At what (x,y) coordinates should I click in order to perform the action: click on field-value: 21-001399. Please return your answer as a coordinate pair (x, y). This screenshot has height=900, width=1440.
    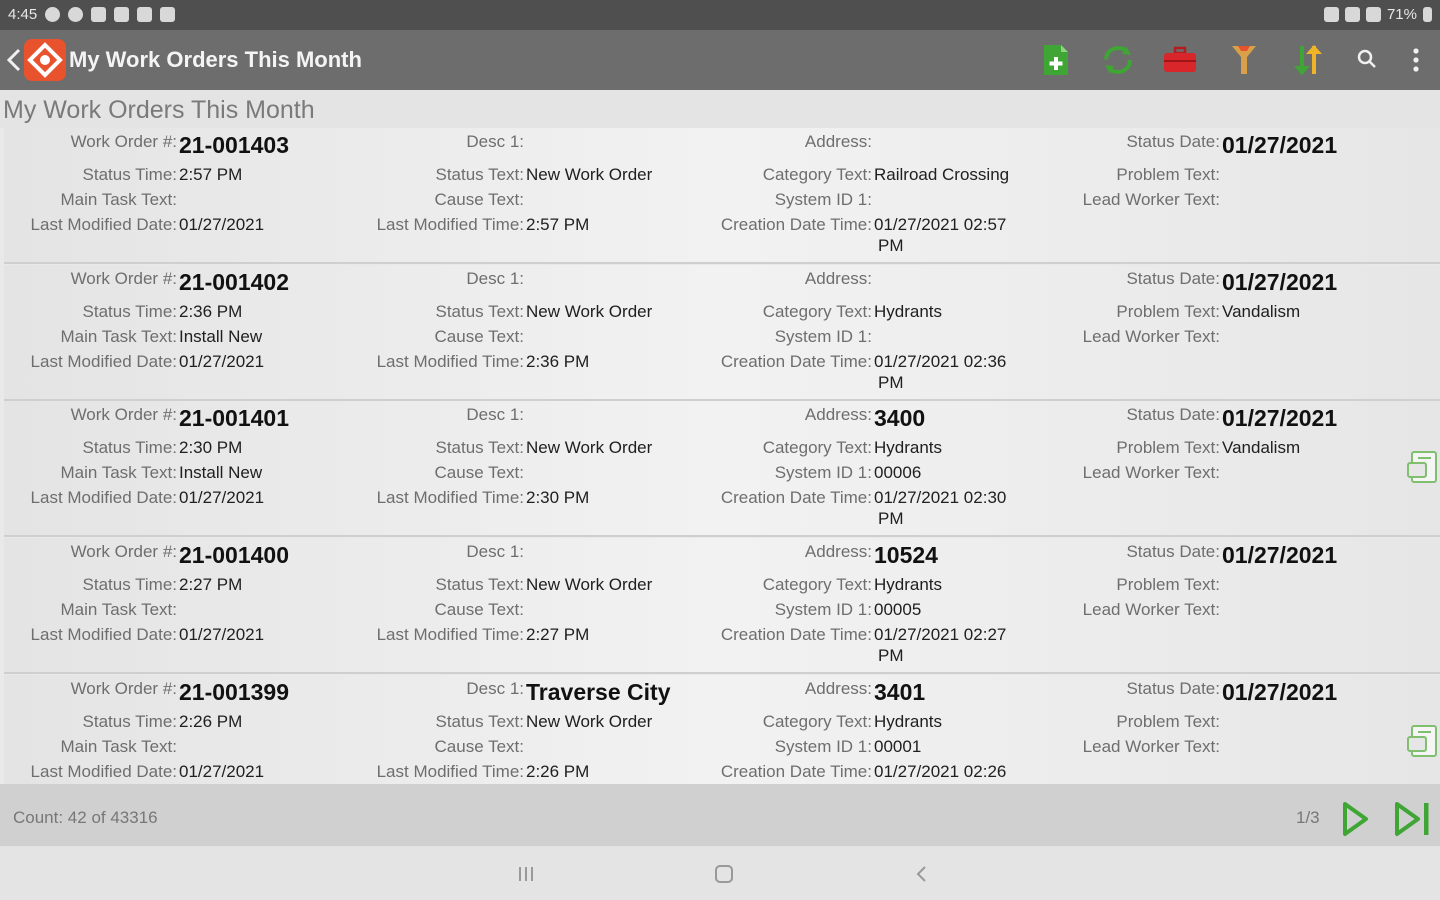
    Looking at the image, I should click on (234, 691).